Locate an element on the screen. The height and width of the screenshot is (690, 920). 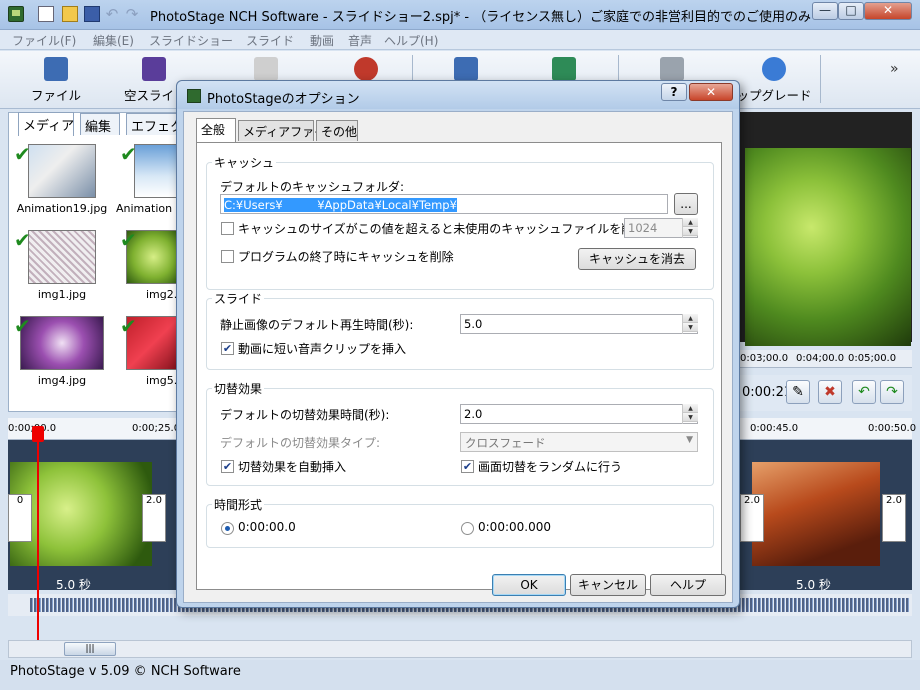
auto-insert-checkbox: ✔ is located at coordinates (227, 466).